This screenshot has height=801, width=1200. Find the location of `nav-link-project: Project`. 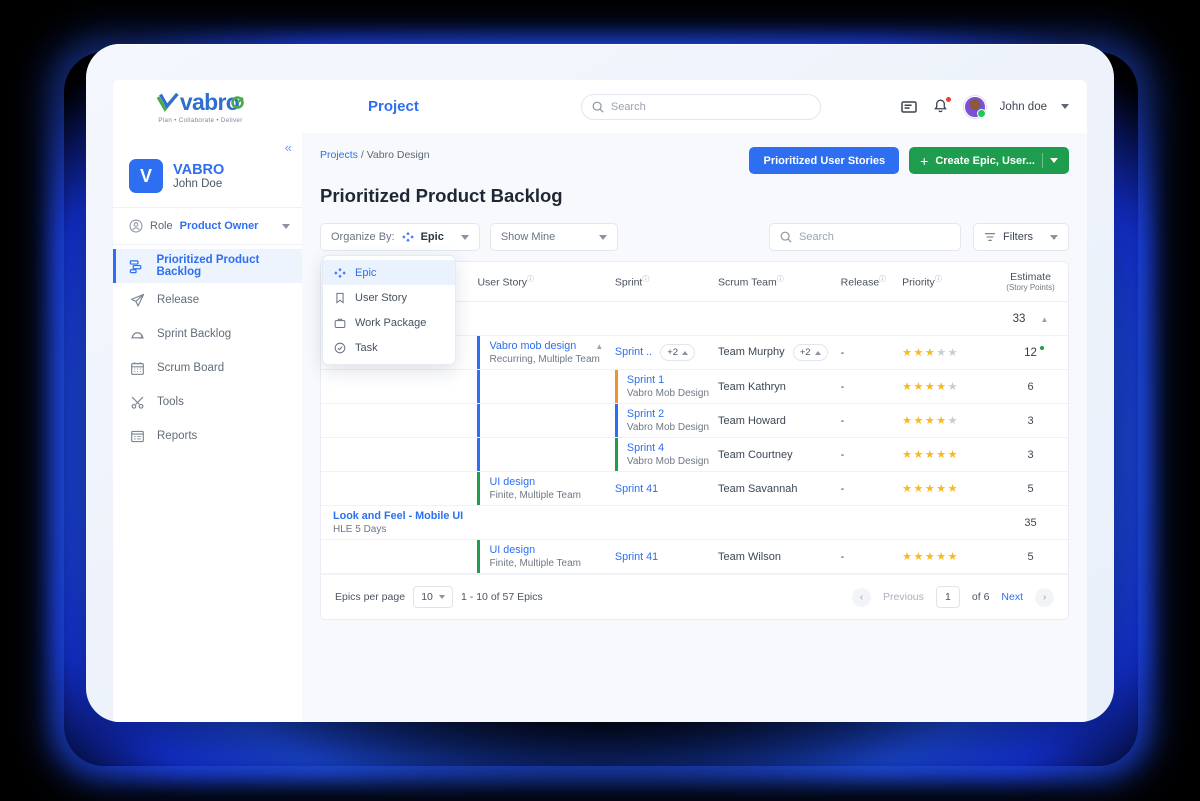

nav-link-project: Project is located at coordinates (393, 106).